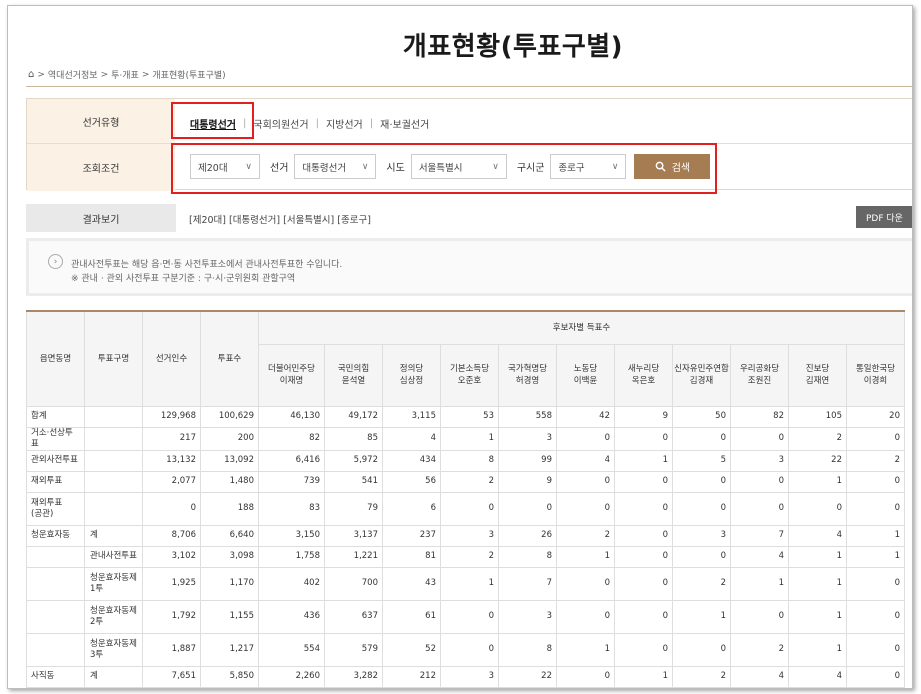 This screenshot has height=694, width=921. What do you see at coordinates (113, 649) in the screenshot?
I see `cell-vote-type: 청운효자동제 3투` at bounding box center [113, 649].